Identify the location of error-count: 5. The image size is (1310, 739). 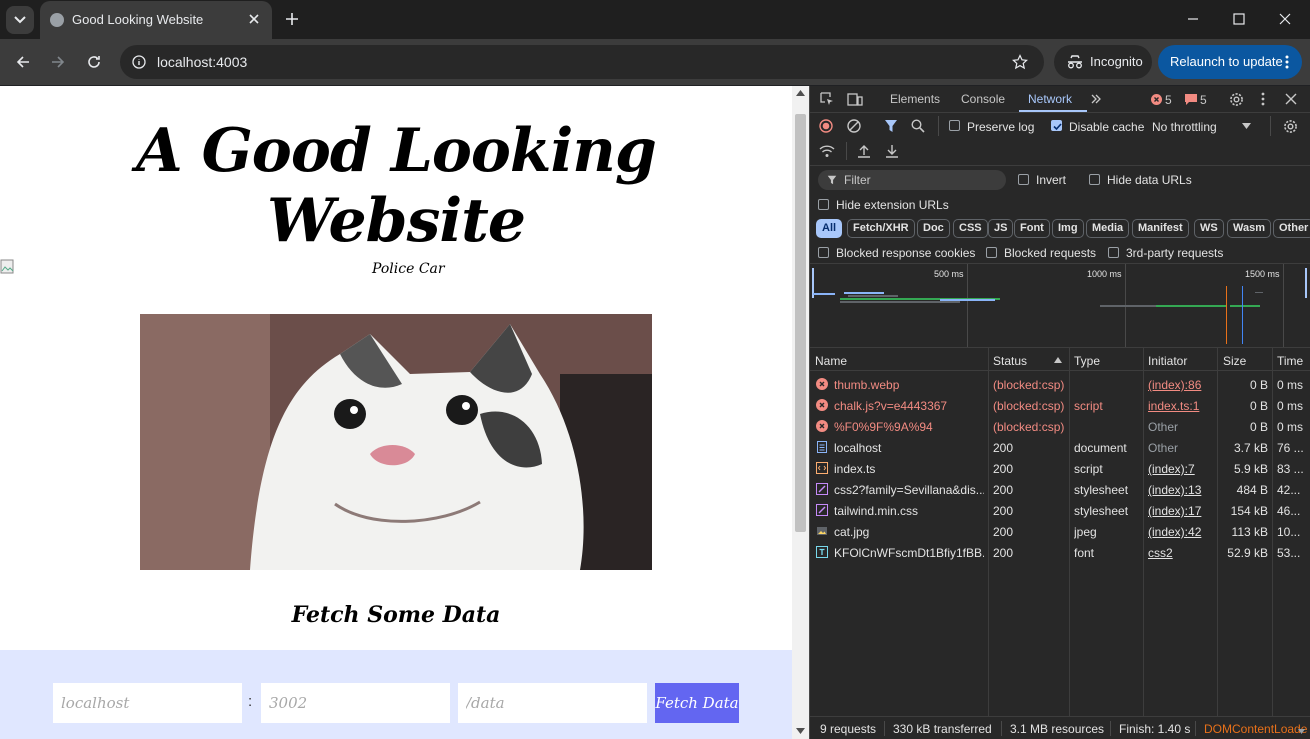
(1168, 100).